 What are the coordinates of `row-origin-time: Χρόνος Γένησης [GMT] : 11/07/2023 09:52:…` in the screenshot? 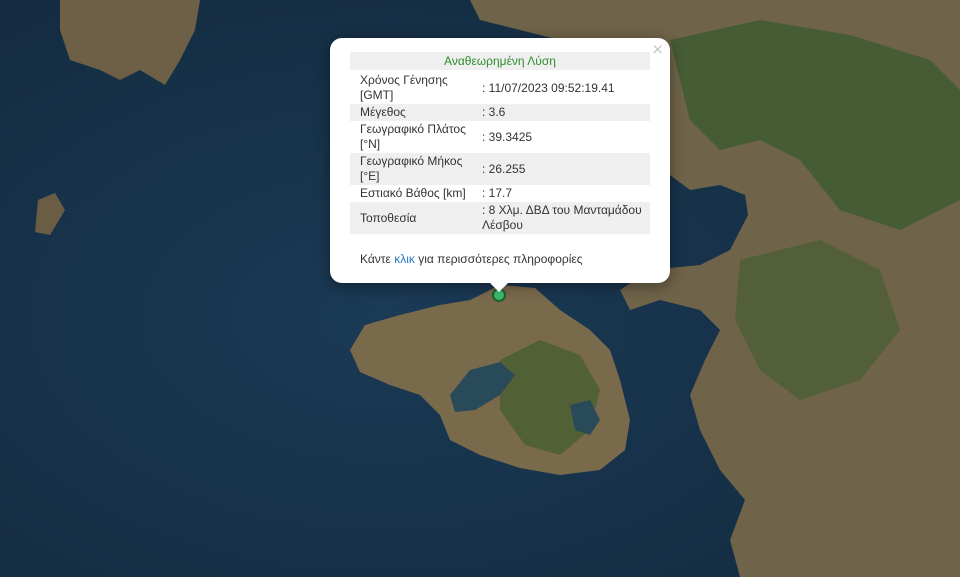 It's located at (500, 88).